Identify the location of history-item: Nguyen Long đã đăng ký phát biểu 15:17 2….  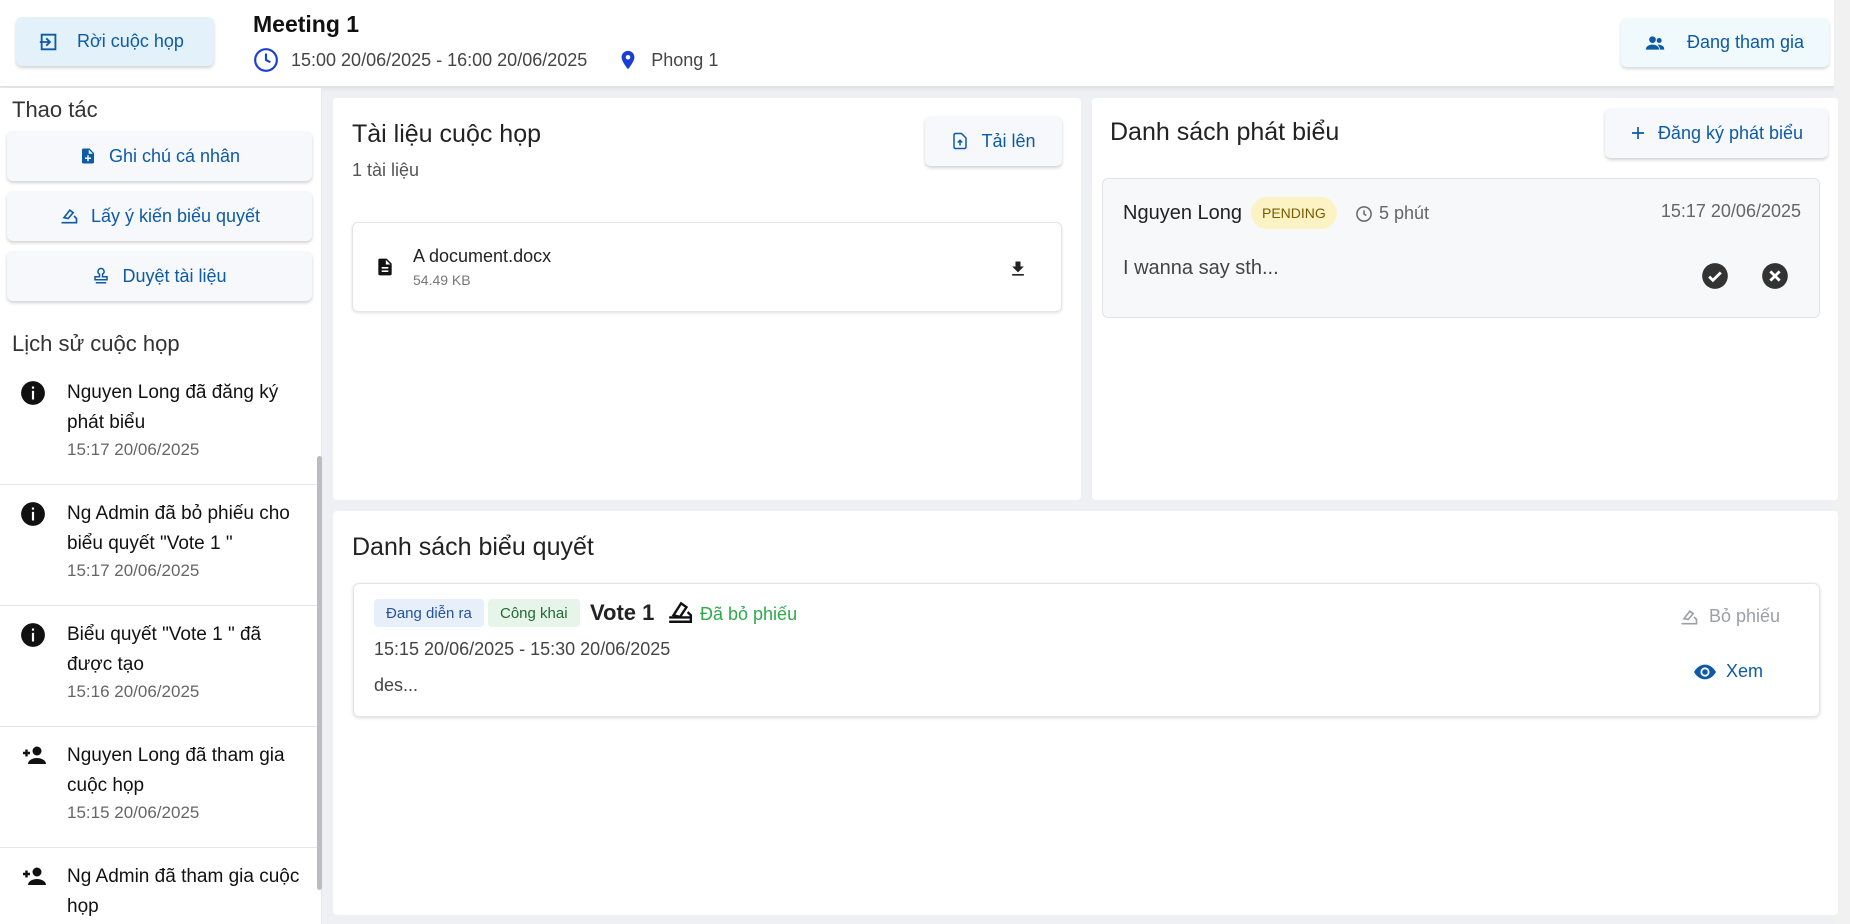
(159, 424).